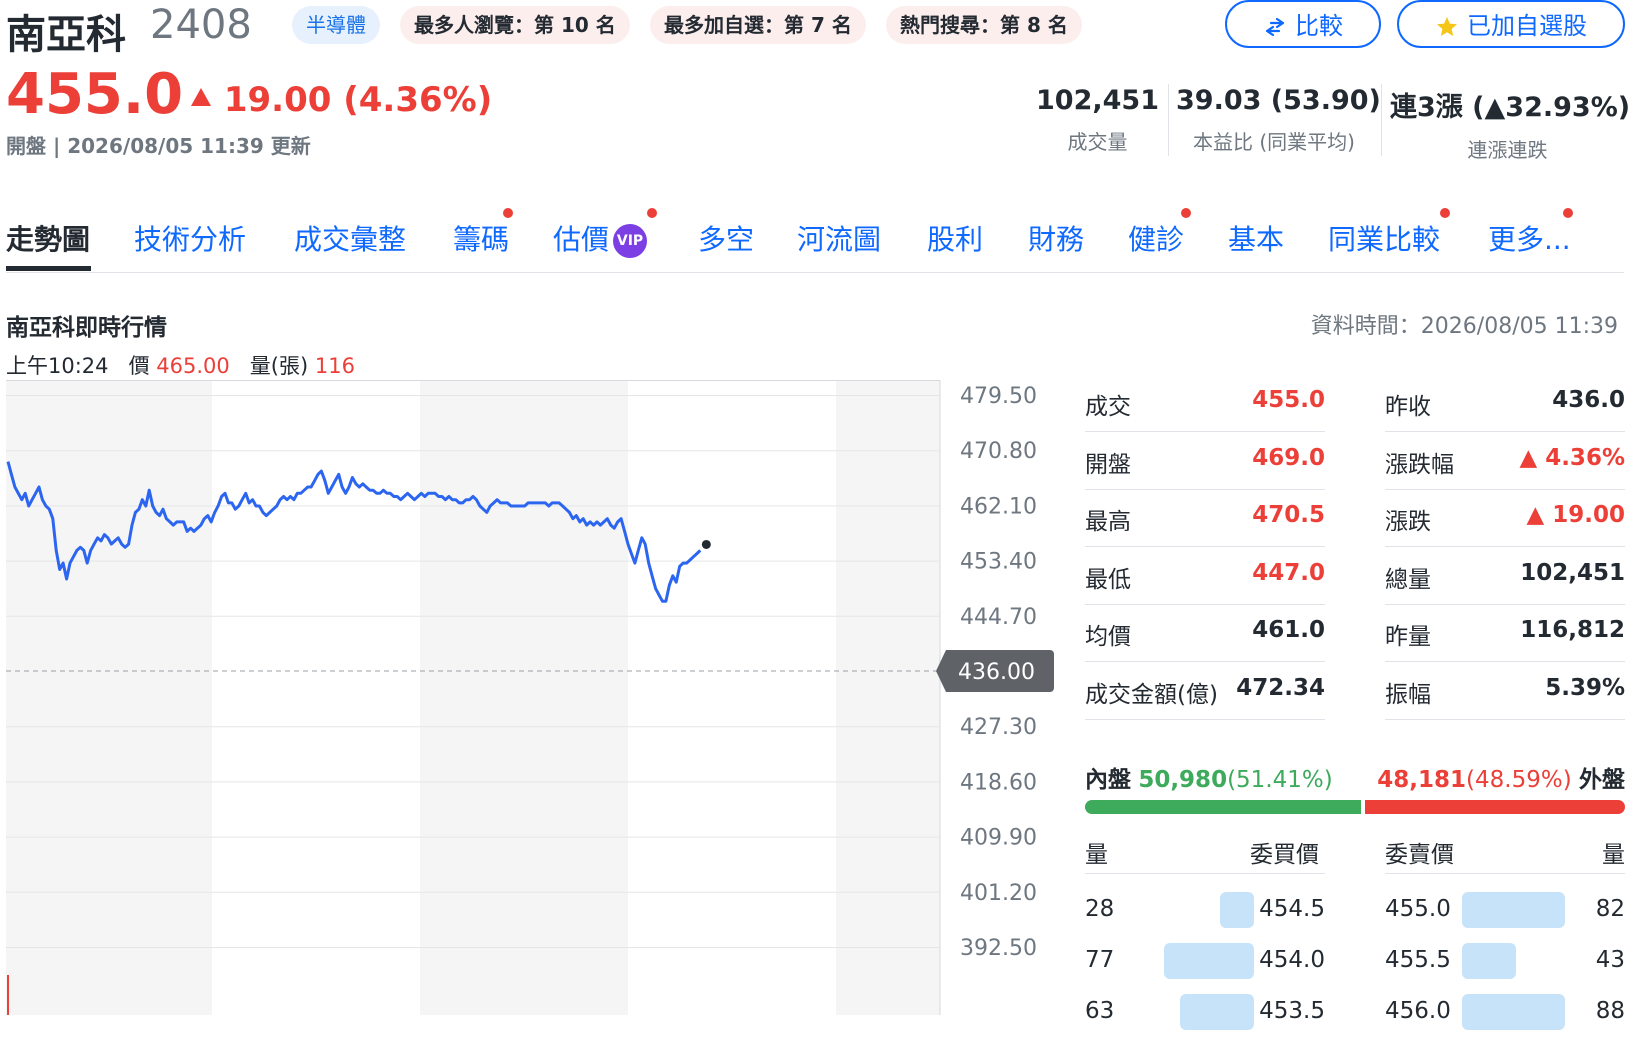  I want to click on tab-valuation-dot, so click(652, 213).